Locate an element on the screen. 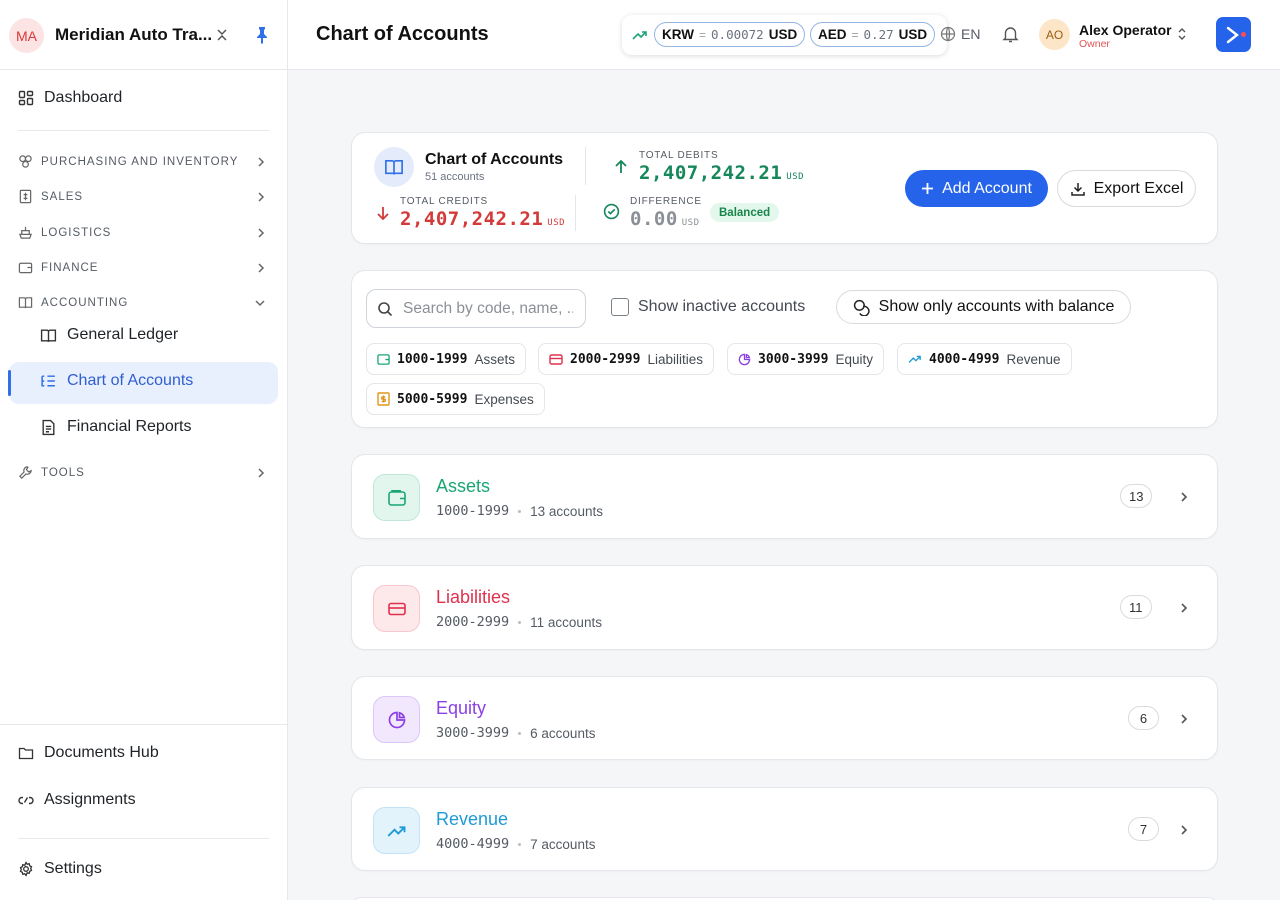 Image resolution: width=1280 pixels, height=900 pixels. trending-up-icon is located at coordinates (396, 830).